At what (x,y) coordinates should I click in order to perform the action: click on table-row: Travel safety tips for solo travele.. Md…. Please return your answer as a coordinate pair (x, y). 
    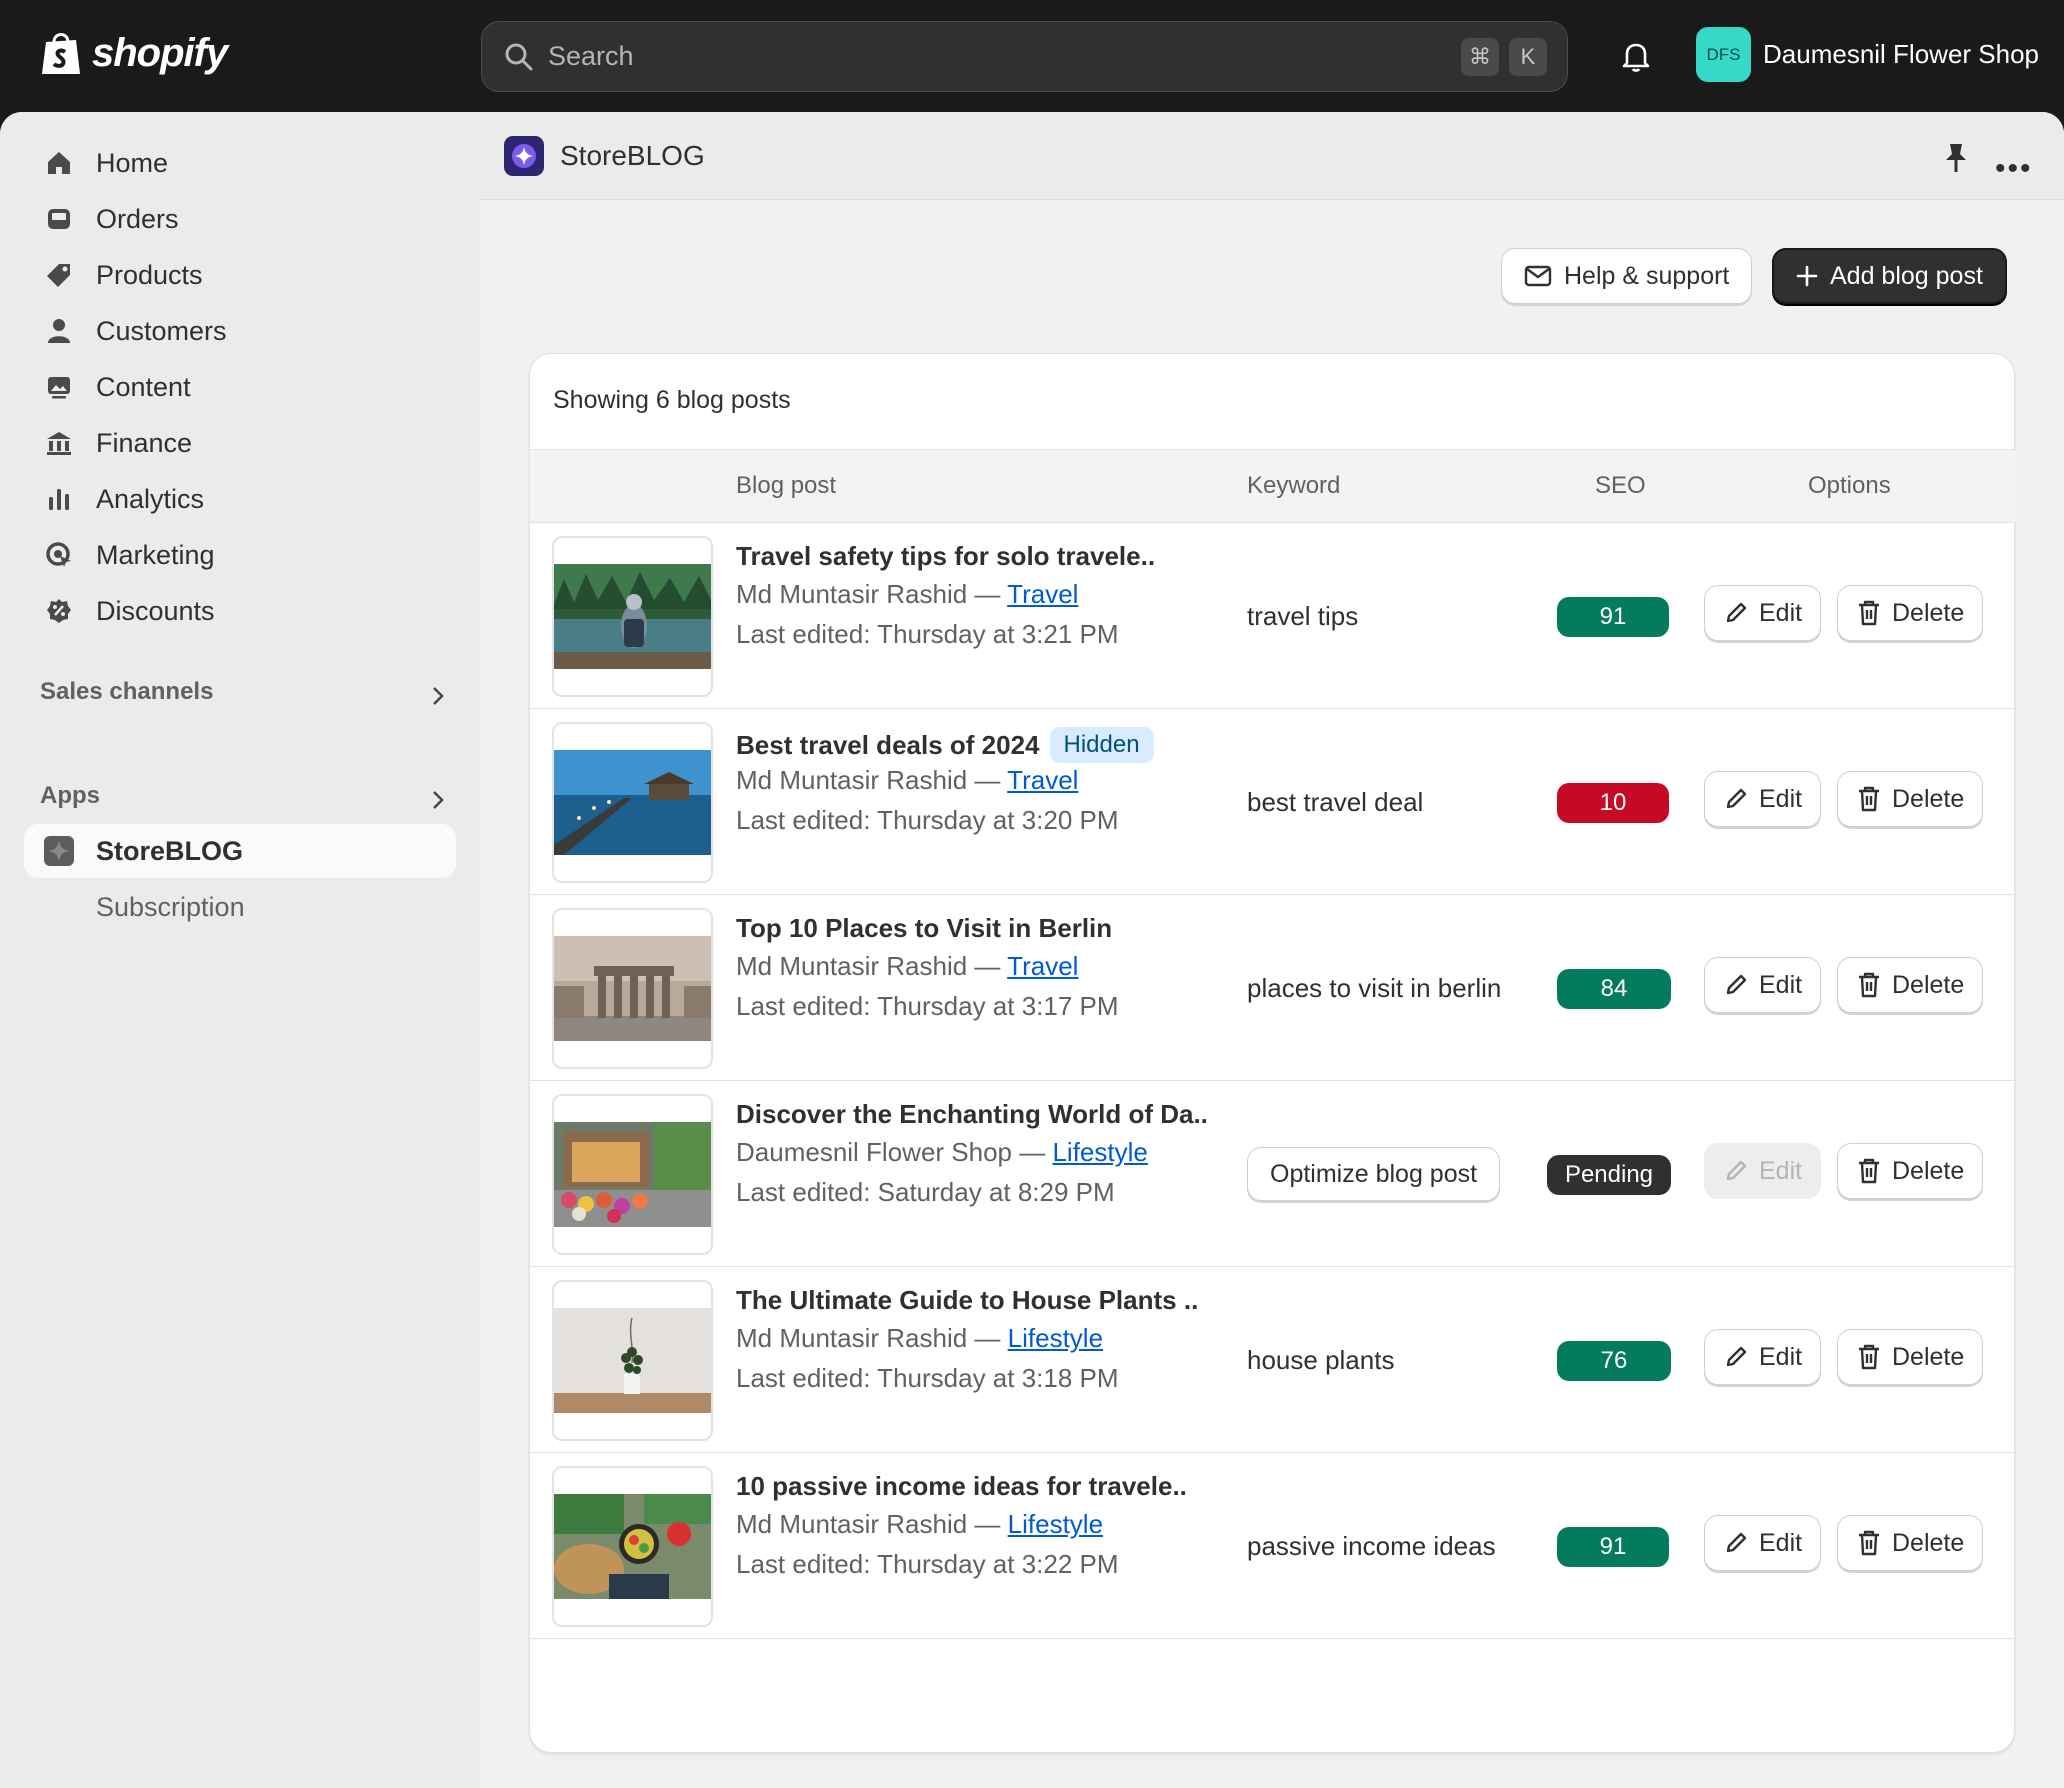
    Looking at the image, I should click on (1273, 616).